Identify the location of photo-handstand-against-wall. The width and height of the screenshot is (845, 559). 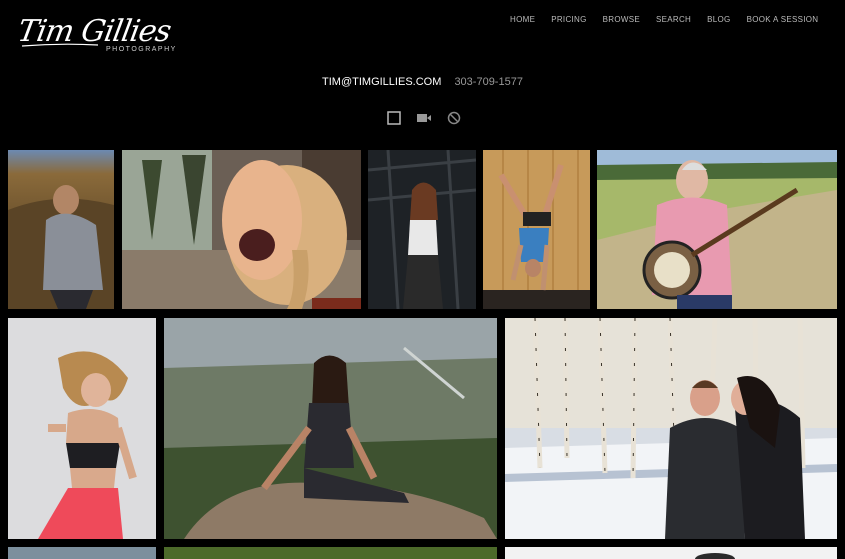
(536, 229).